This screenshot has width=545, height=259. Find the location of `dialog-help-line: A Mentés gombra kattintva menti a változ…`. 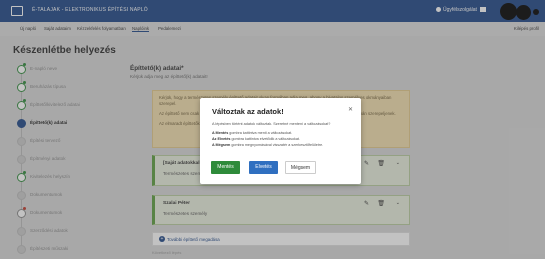

dialog-help-line: A Mentés gombra kattintva menti a változ… is located at coordinates (252, 133).